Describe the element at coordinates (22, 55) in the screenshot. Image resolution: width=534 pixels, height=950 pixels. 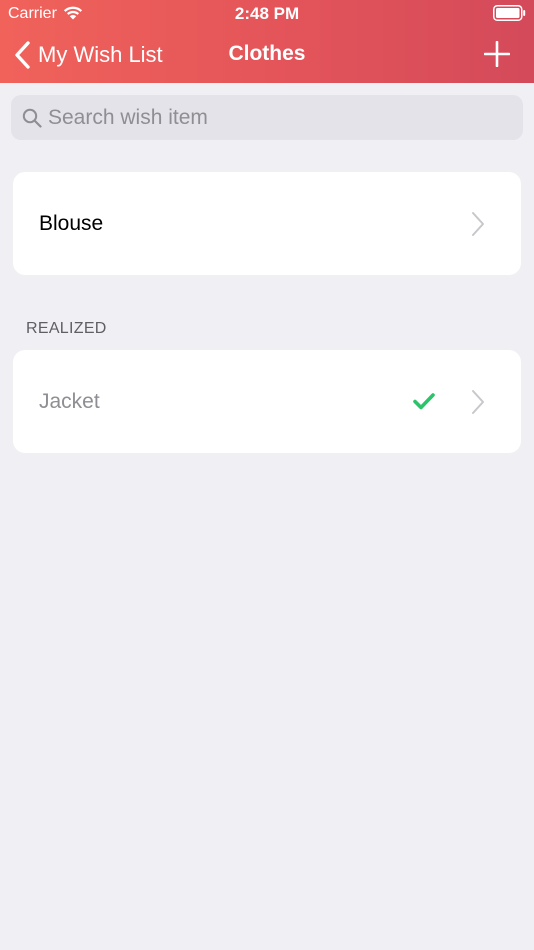
I see `chevron-left-icon` at that location.